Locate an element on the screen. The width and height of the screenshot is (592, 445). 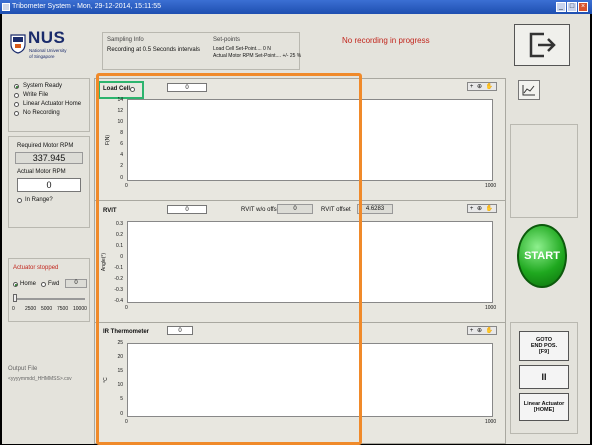
home-radio is located at coordinates (15, 284).